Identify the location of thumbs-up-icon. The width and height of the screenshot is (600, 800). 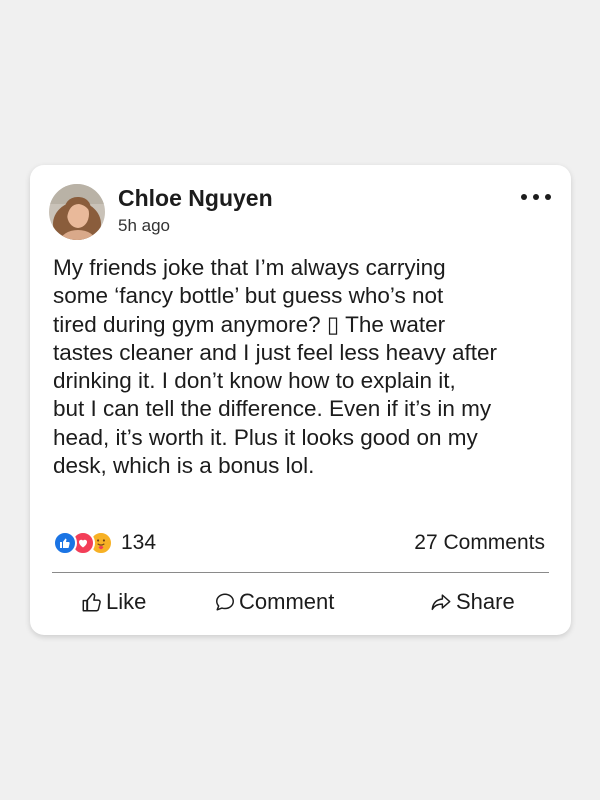
(91, 602).